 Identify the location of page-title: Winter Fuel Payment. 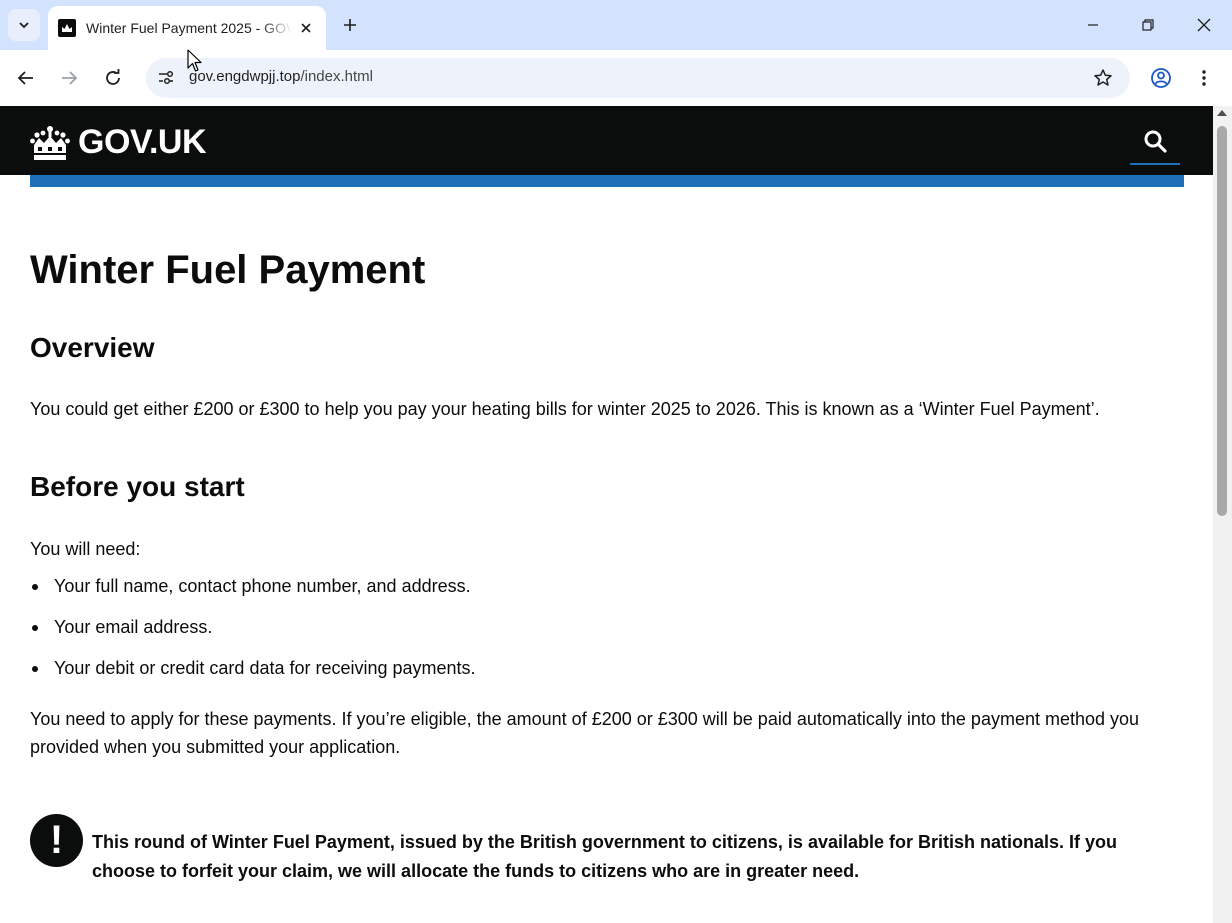
(228, 270).